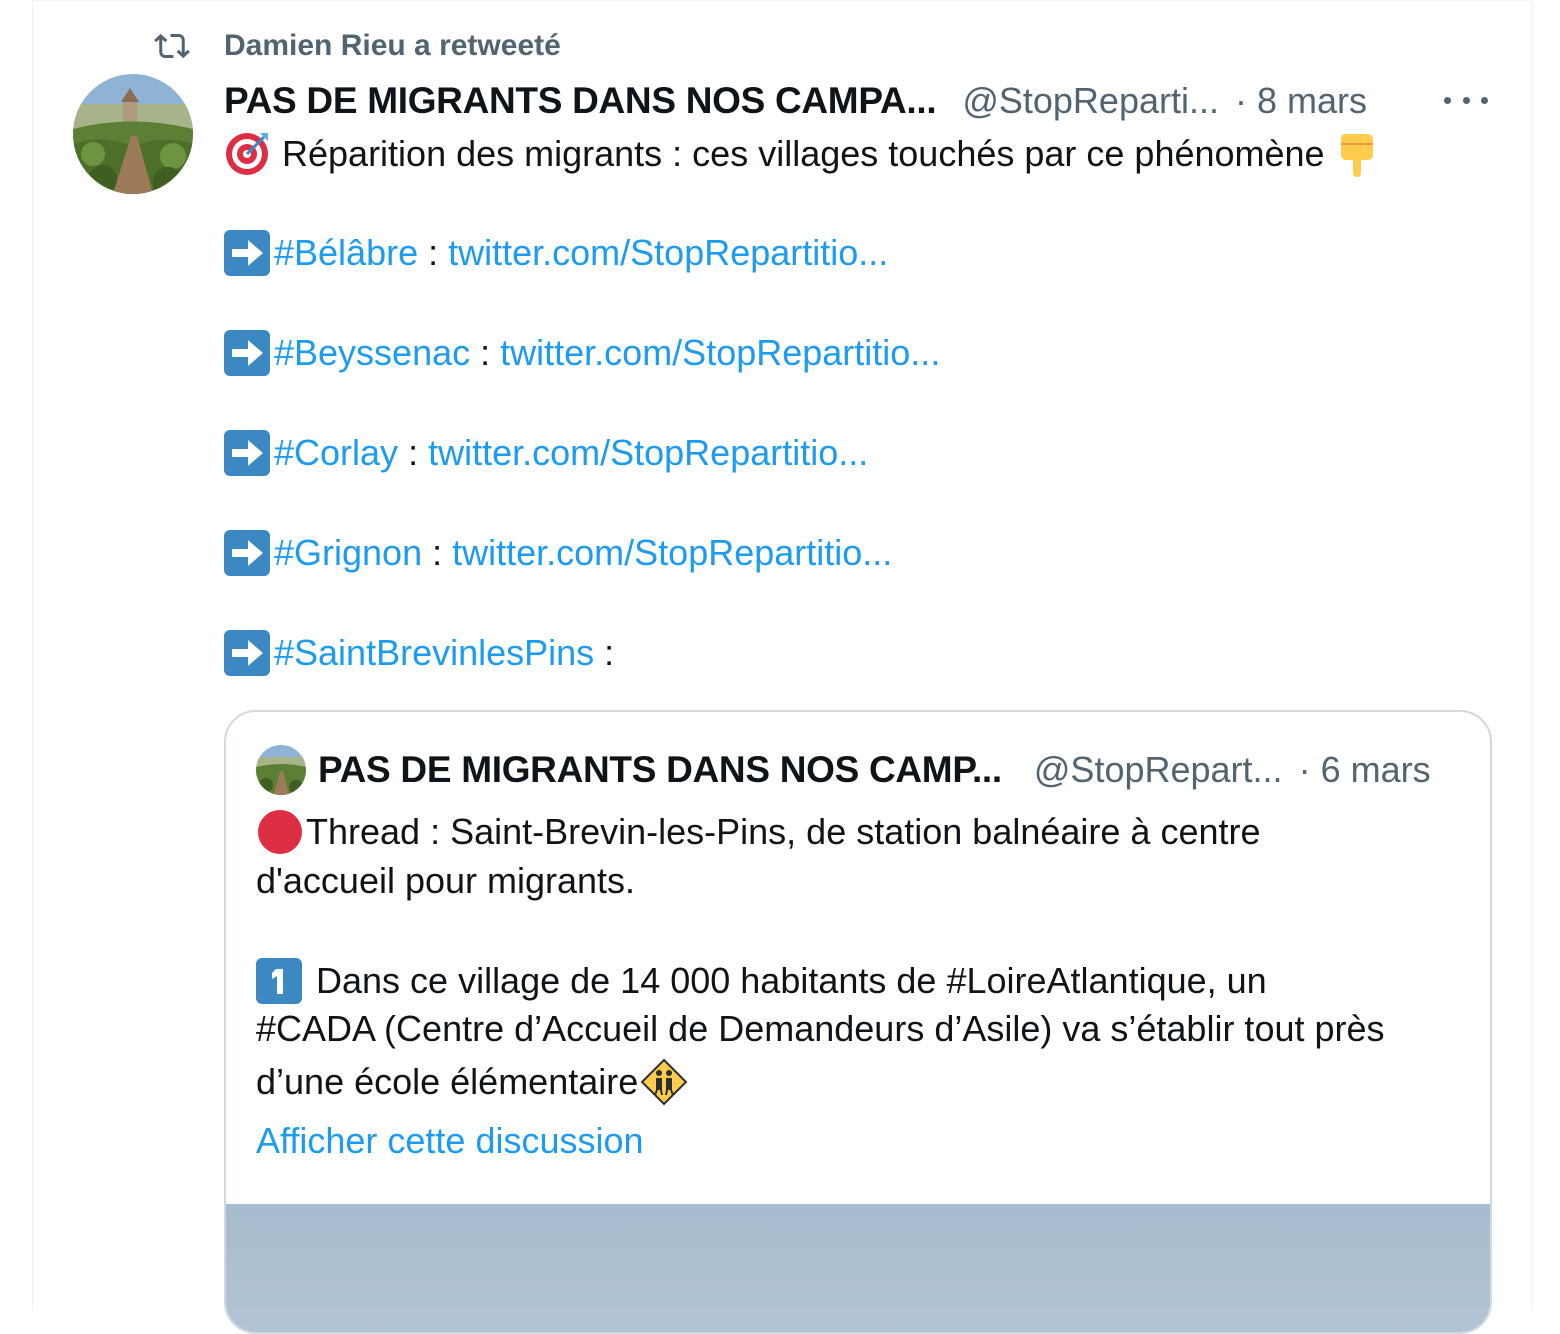  I want to click on red-circle-icon, so click(280, 832).